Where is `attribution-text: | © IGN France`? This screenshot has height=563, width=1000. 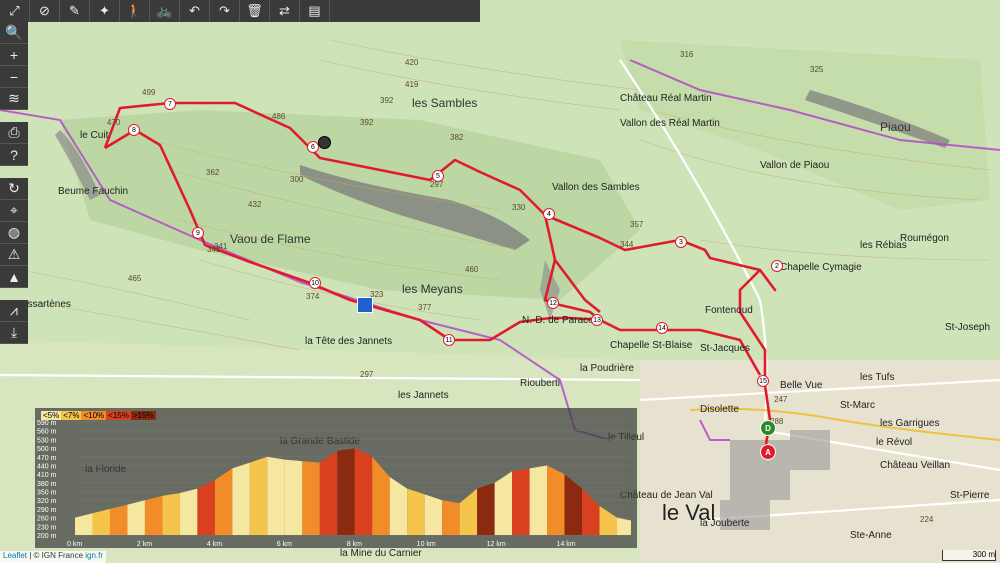 attribution-text: | © IGN France is located at coordinates (56, 555).